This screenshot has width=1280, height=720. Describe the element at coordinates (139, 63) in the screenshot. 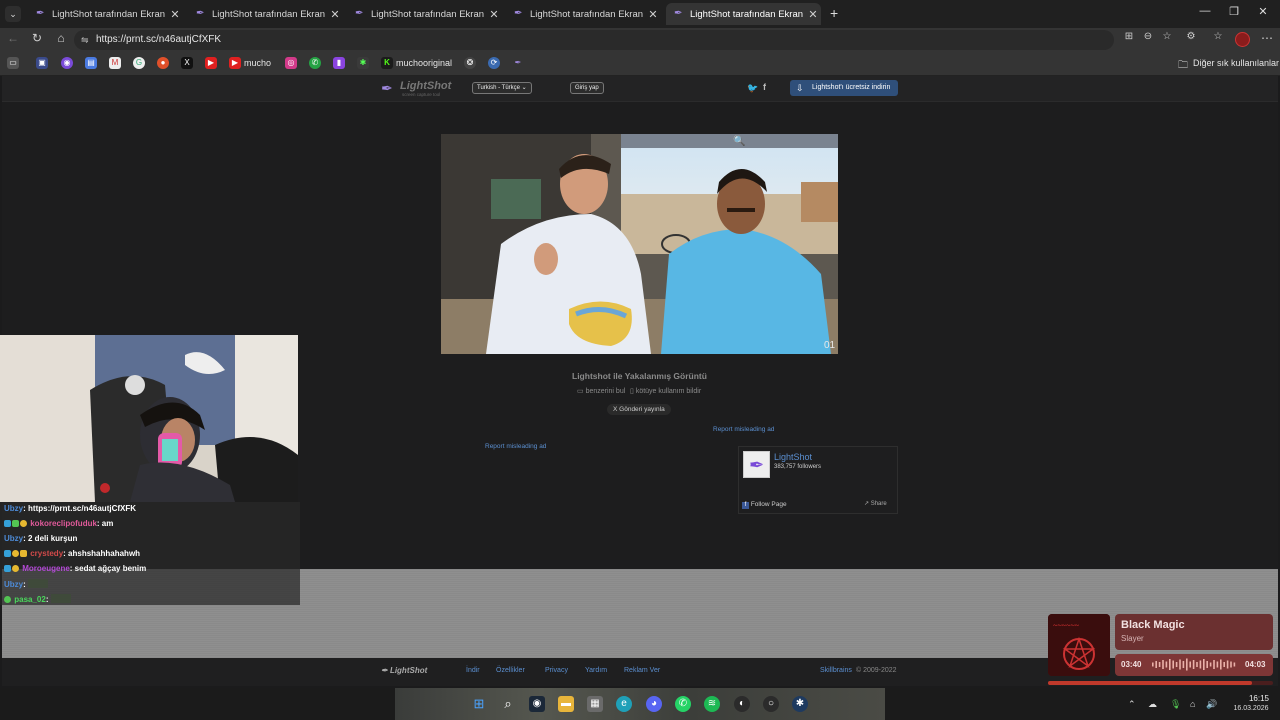

I see `google-icon: G` at that location.